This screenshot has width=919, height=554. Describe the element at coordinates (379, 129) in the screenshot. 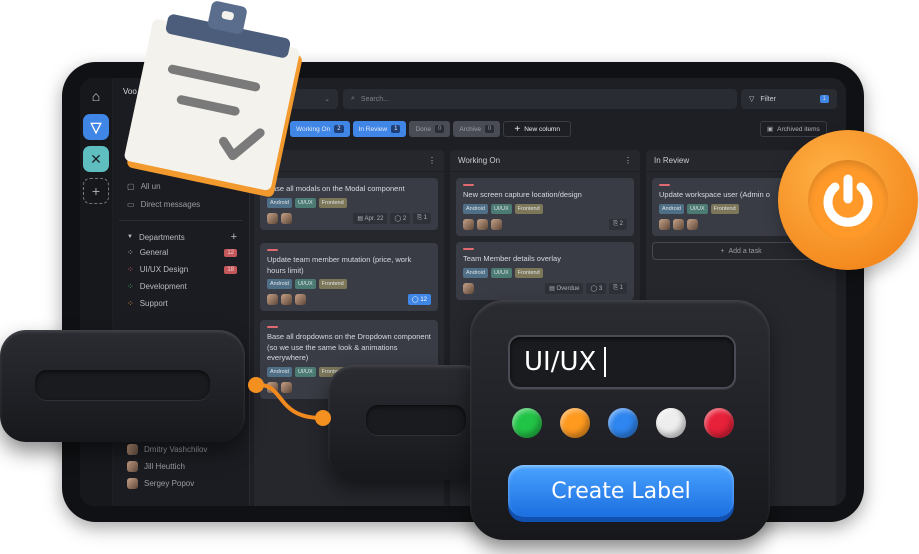

I see `tab-in-review: In Review 1` at that location.